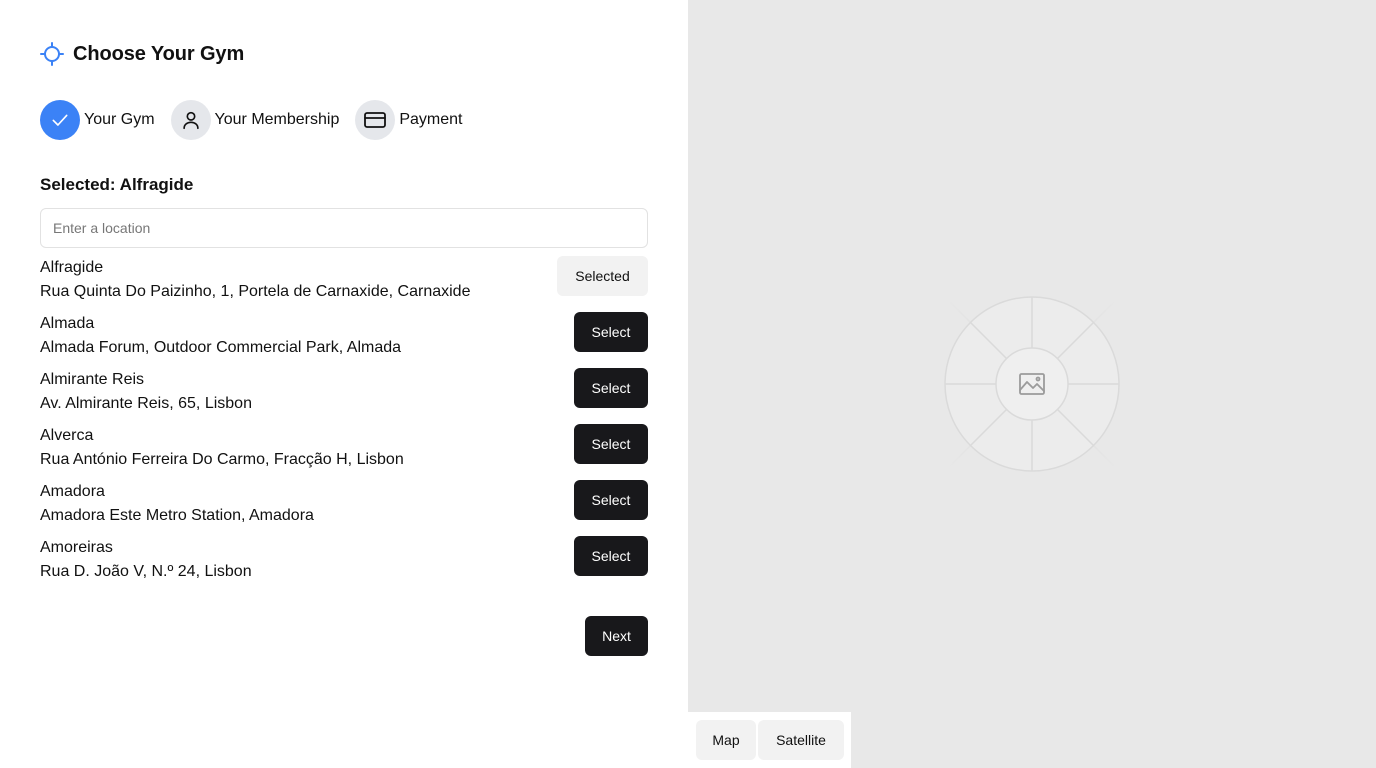 The height and width of the screenshot is (768, 1376). Describe the element at coordinates (277, 119) in the screenshot. I see `step-label: Your Membership` at that location.